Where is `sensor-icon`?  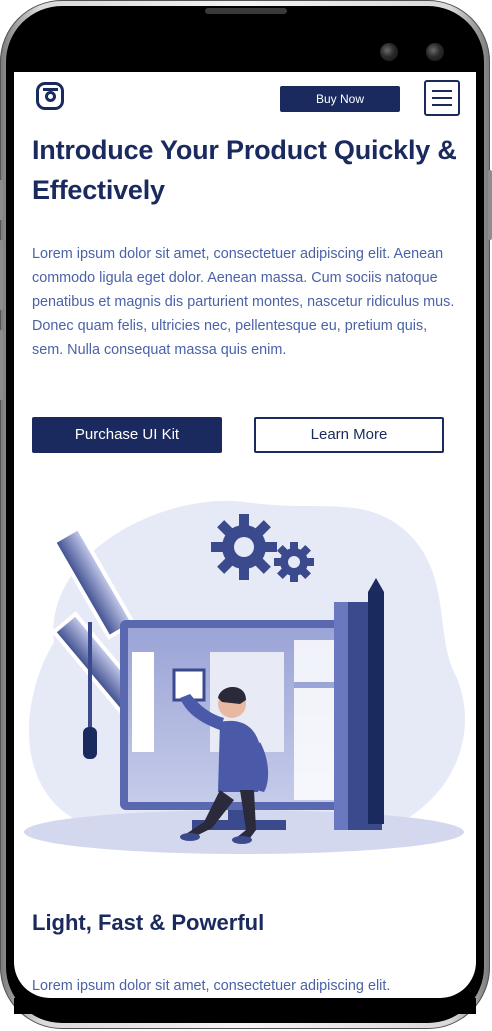 sensor-icon is located at coordinates (435, 52).